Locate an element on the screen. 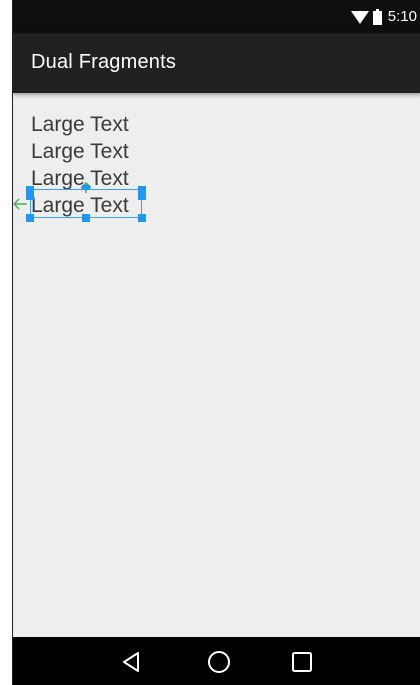 The width and height of the screenshot is (420, 685). back-icon is located at coordinates (131, 662).